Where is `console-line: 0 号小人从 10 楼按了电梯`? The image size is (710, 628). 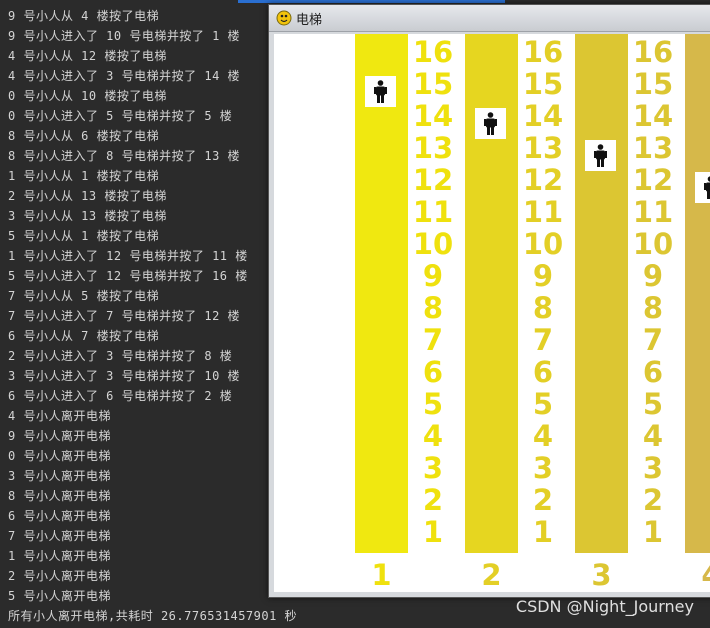 console-line: 0 号小人从 10 楼按了电梯 is located at coordinates (87, 96).